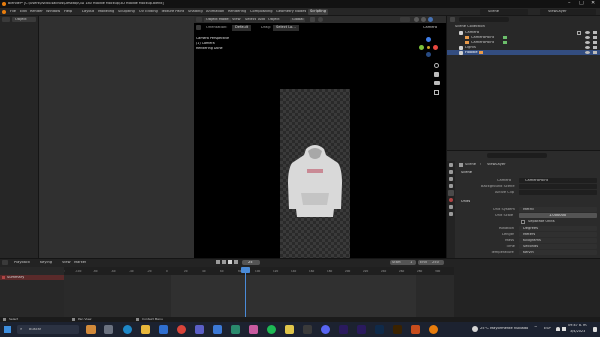 Image resolution: width=600 pixels, height=337 pixels. I want to click on scene-tab-icon, so click(451, 193).